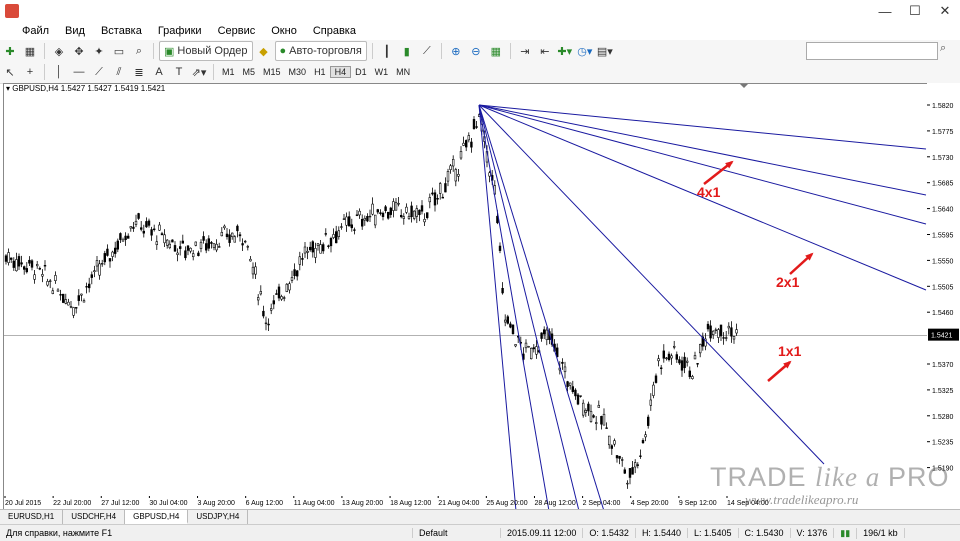 This screenshot has width=960, height=541. Describe the element at coordinates (948, 50) in the screenshot. I see `search-icon: ⌕` at that location.